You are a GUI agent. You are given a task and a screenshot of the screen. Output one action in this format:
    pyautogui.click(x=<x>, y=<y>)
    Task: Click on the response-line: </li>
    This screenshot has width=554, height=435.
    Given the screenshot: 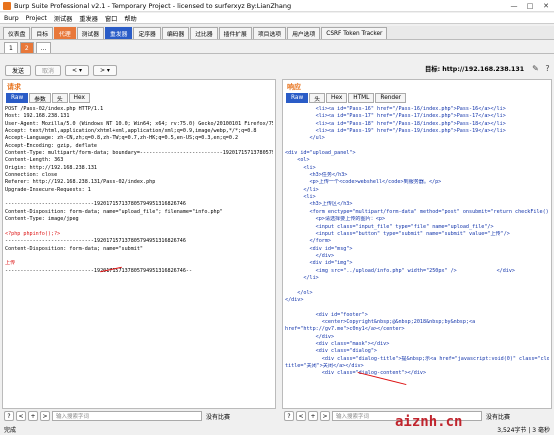 What is the action you would take?
    pyautogui.click(x=302, y=277)
    